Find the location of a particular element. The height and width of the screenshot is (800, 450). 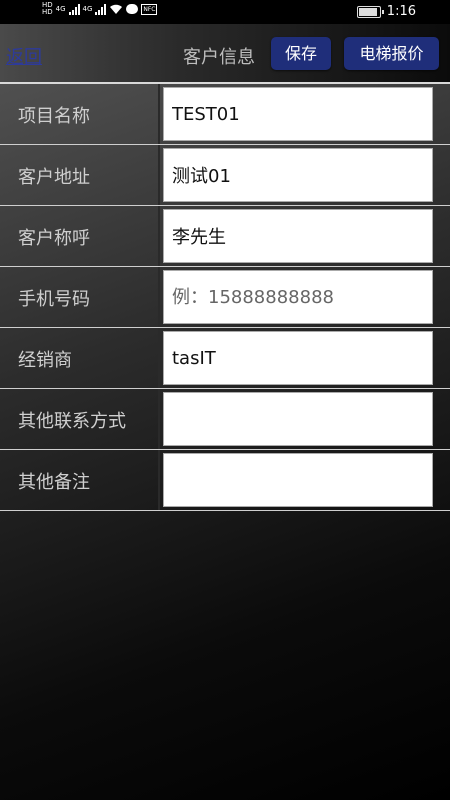

other-contact-label: 其他联系方式 is located at coordinates (72, 421).